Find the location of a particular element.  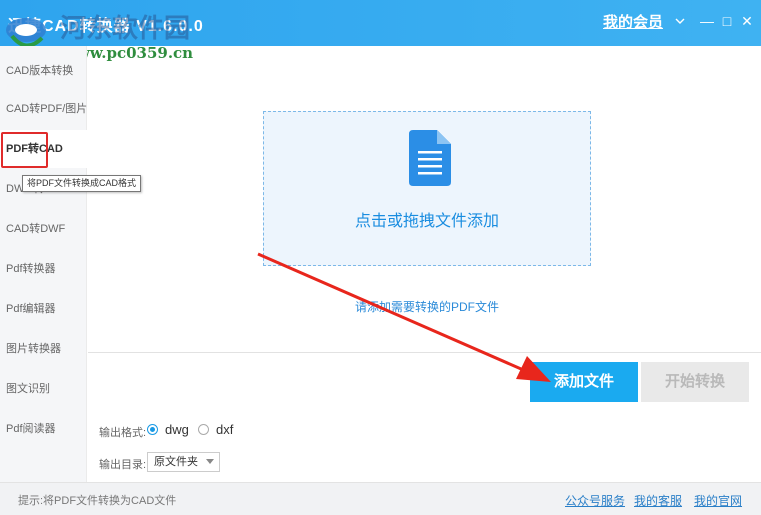

output-dir-select: 原文件夹 is located at coordinates (183, 462).